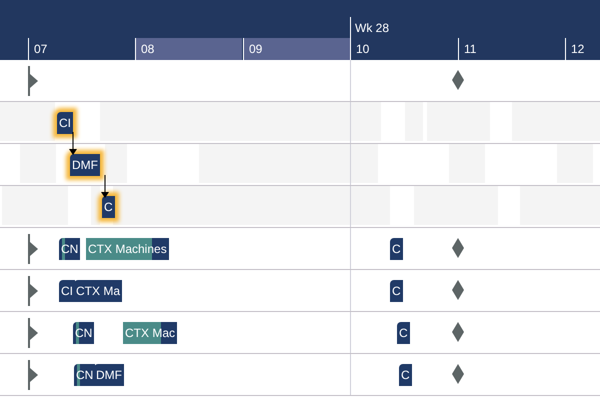  What do you see at coordinates (511, 49) in the screenshot?
I see `day-column-header: 11` at bounding box center [511, 49].